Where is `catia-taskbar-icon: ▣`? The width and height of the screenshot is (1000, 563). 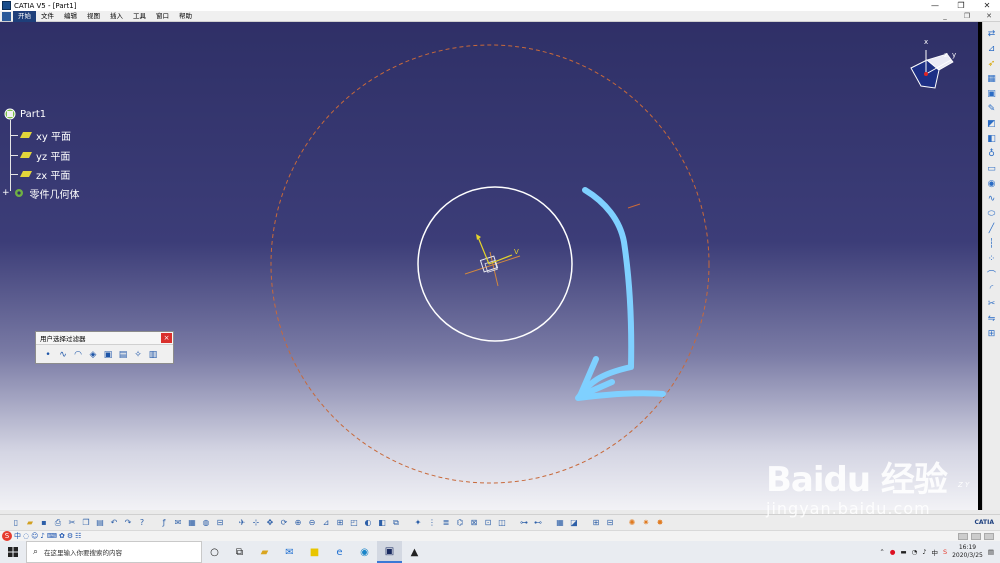 catia-taskbar-icon: ▣ is located at coordinates (389, 552).